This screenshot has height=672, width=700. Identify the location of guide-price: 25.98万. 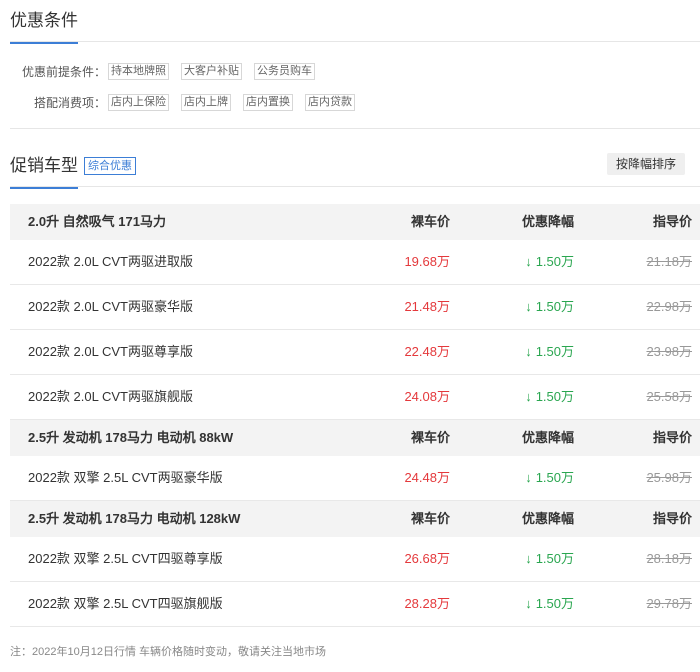
(669, 477).